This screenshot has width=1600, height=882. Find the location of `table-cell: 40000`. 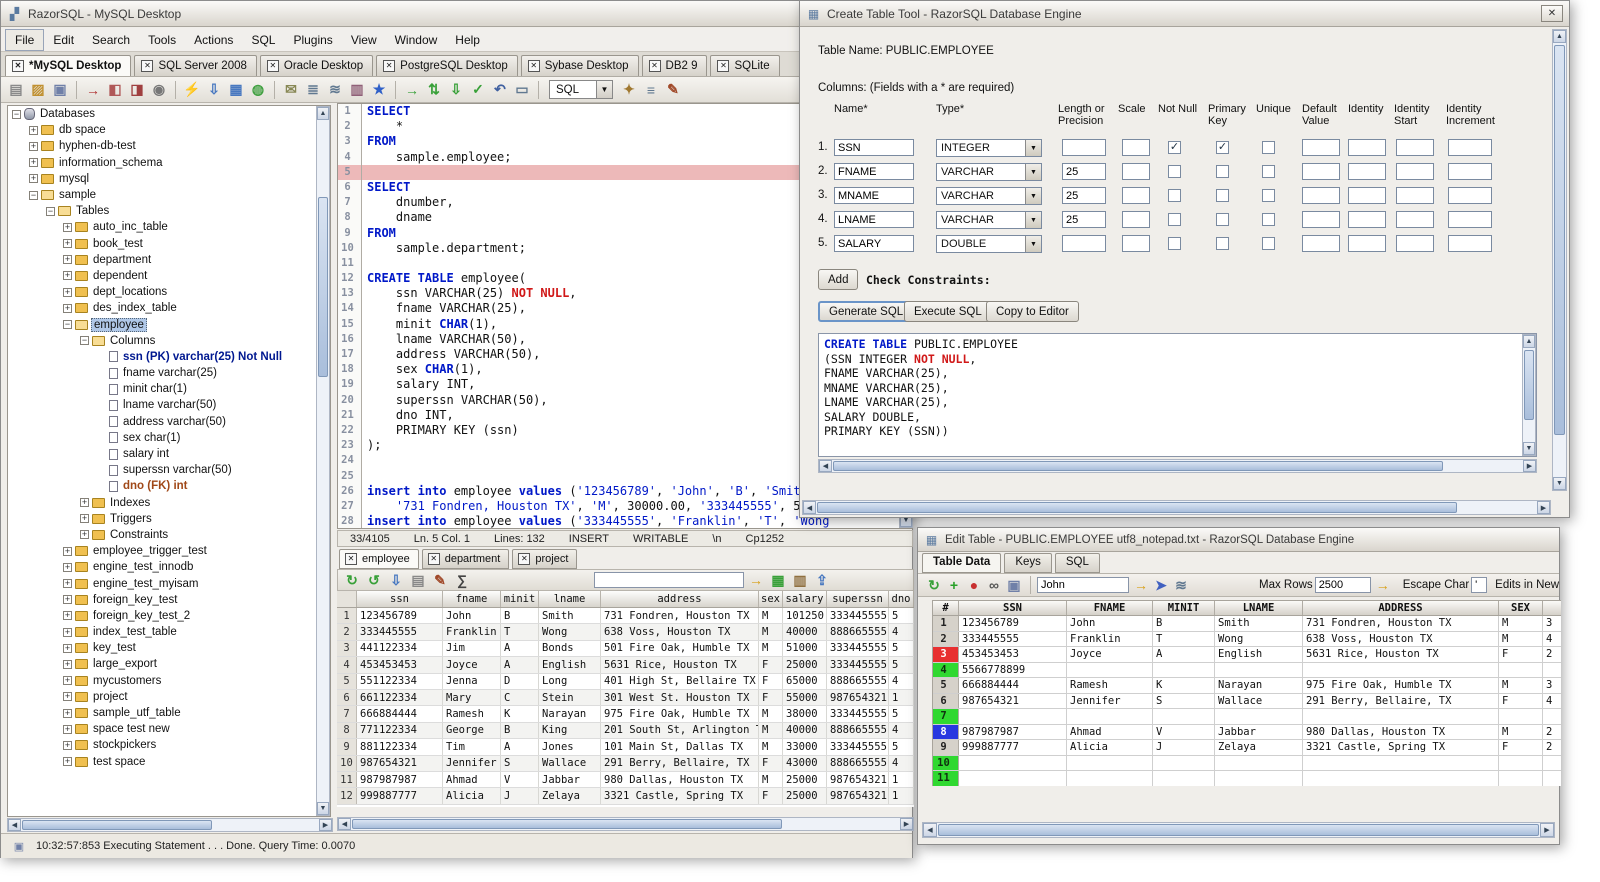

table-cell: 40000 is located at coordinates (805, 730).